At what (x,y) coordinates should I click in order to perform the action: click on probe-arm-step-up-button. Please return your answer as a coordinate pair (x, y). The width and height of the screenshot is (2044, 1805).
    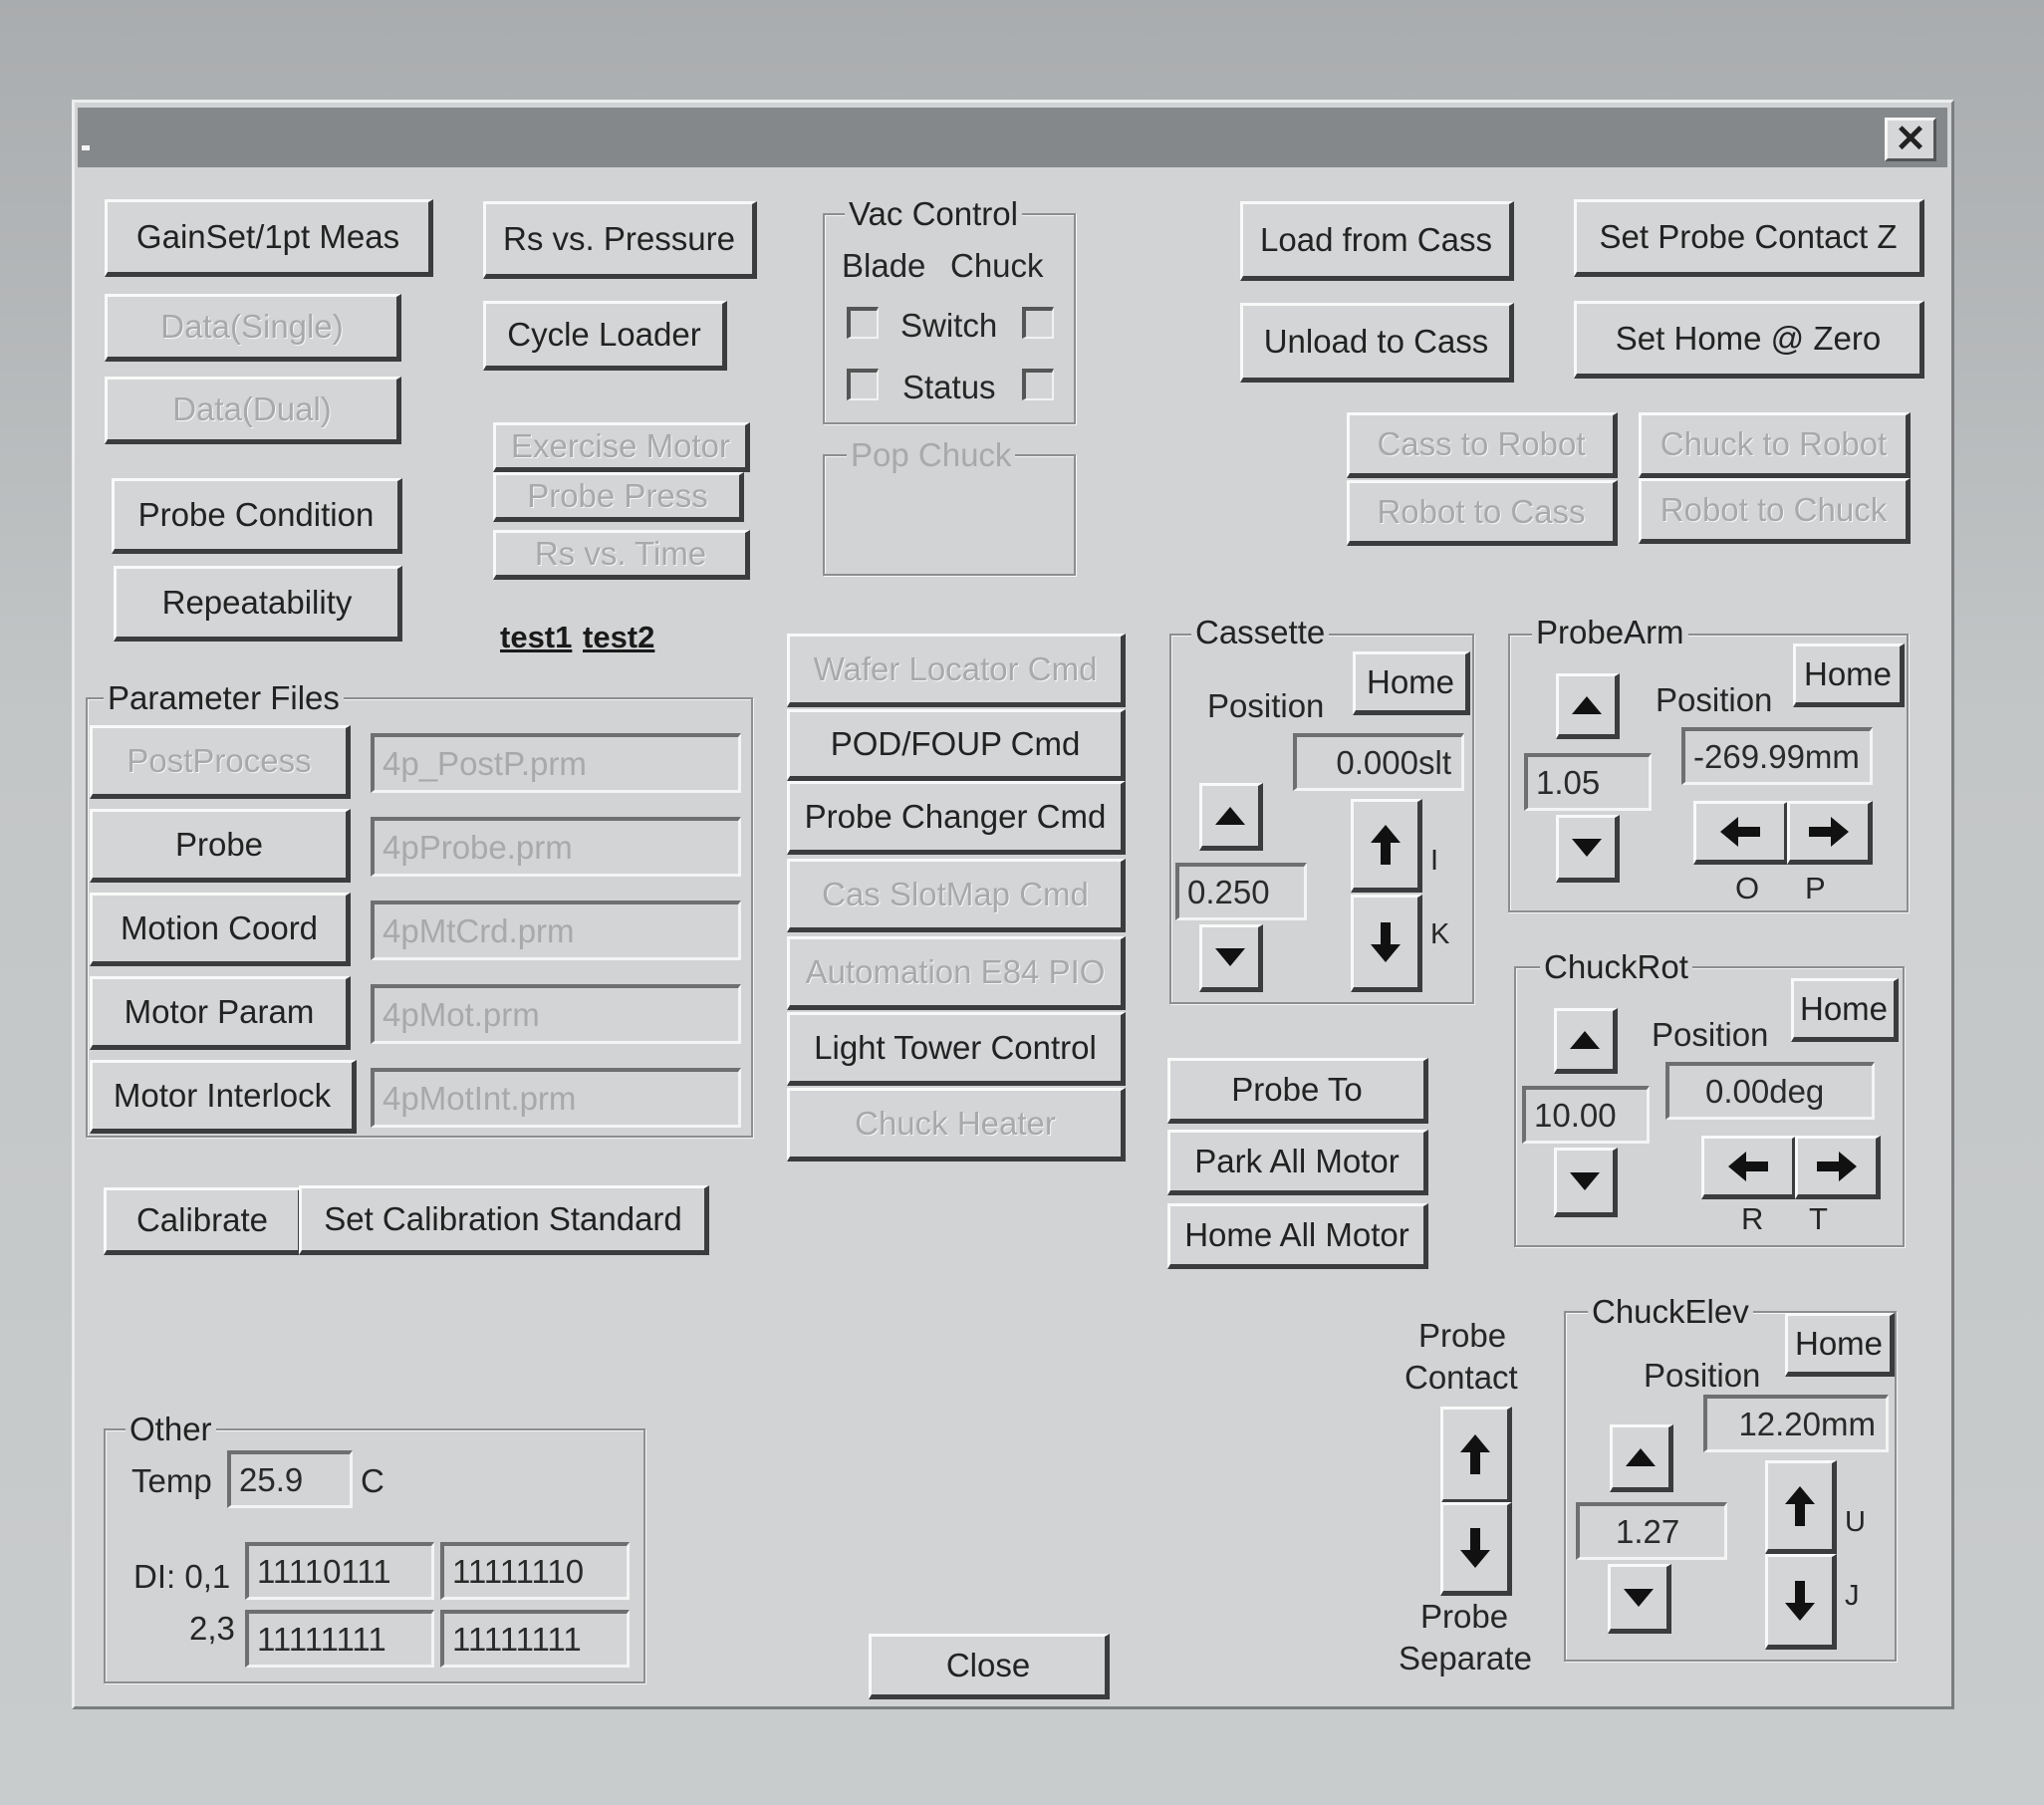
    Looking at the image, I should click on (1588, 706).